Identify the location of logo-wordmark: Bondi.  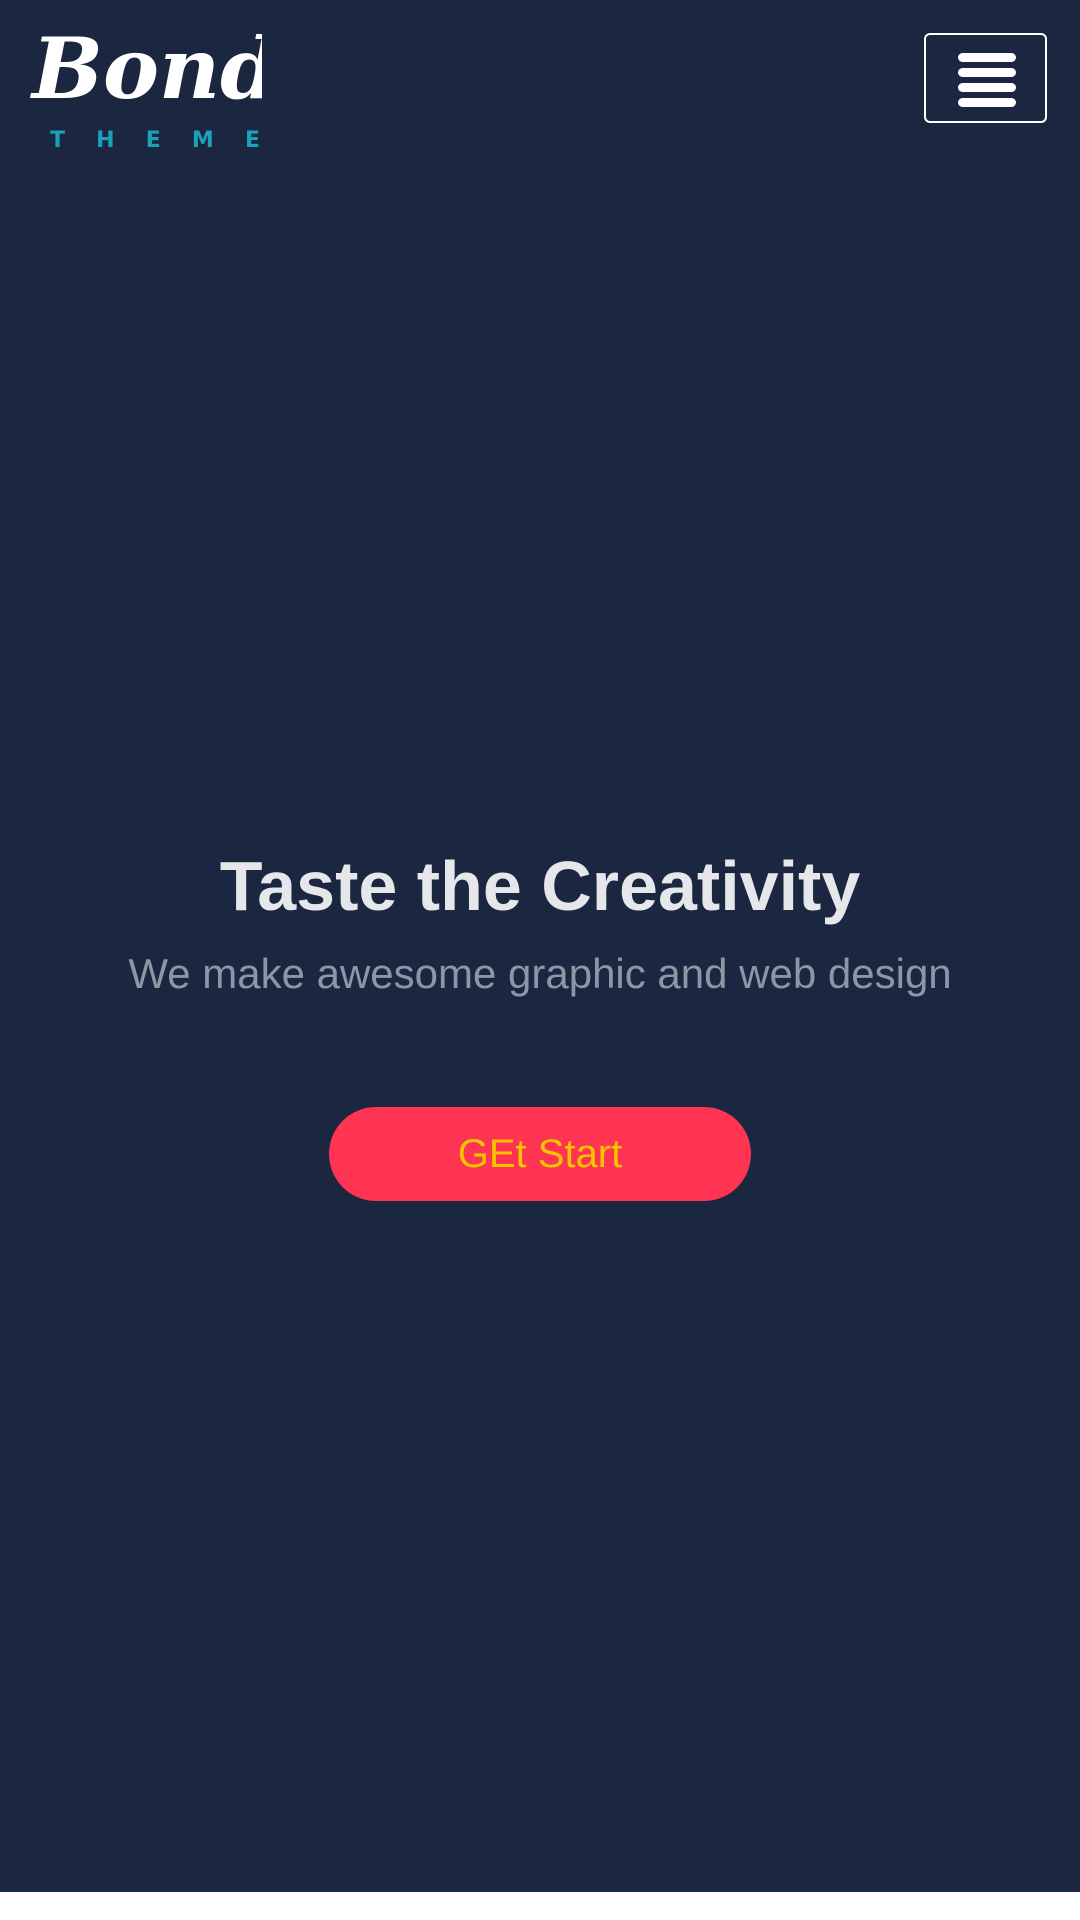
(146, 68).